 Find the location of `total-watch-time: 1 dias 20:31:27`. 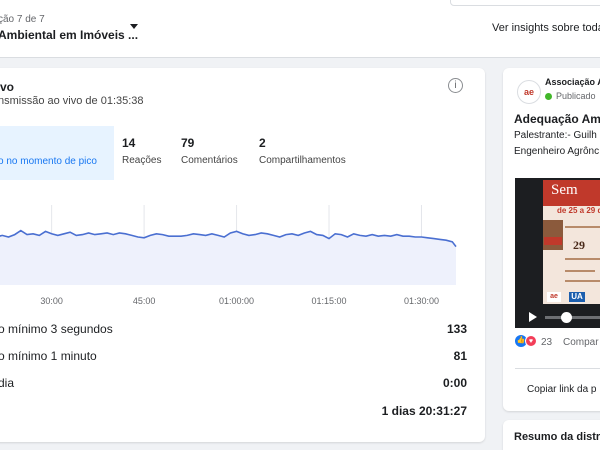

total-watch-time: 1 dias 20:31:27 is located at coordinates (424, 411).